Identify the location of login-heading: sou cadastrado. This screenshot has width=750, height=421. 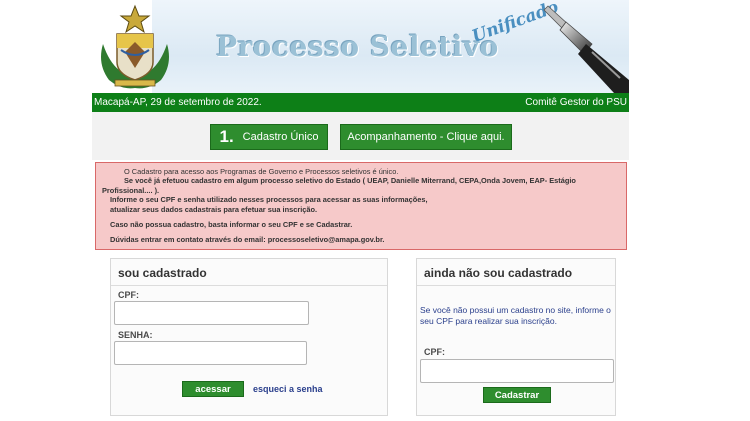
(249, 272).